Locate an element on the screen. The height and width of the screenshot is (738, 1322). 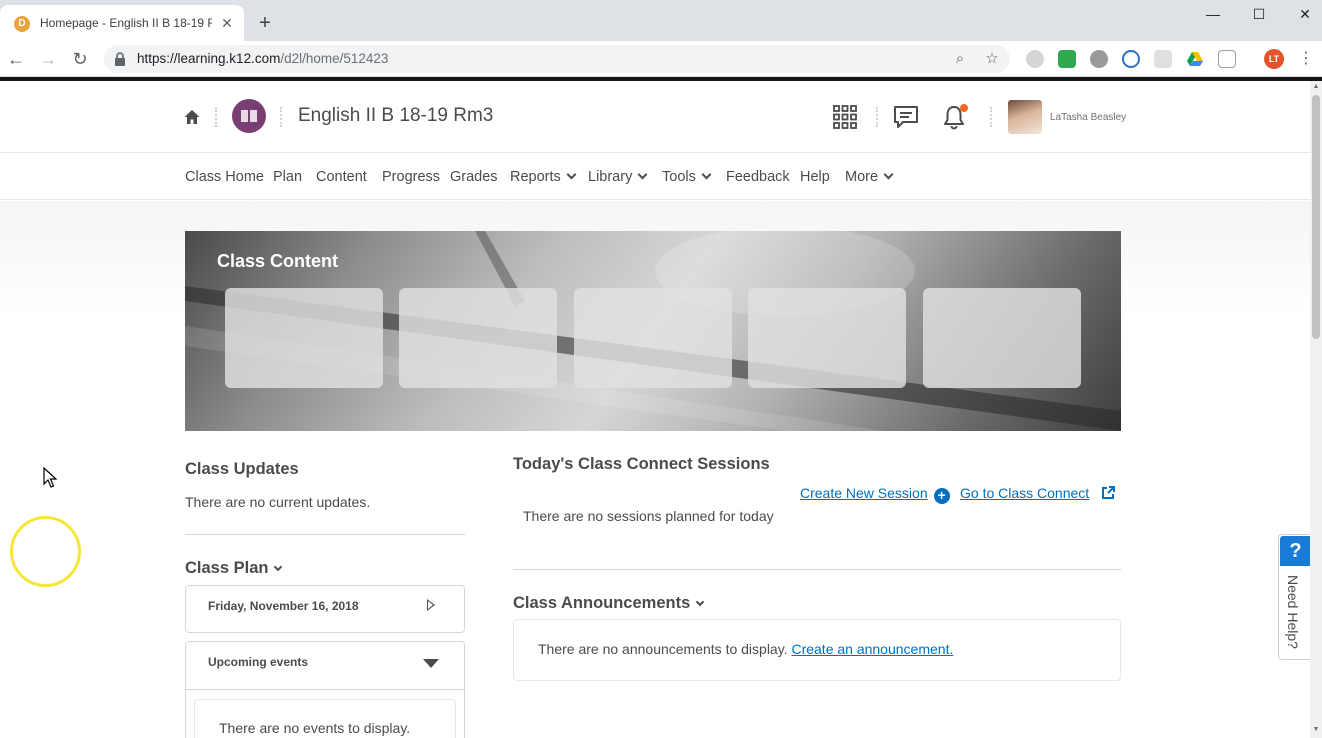
extension-circle-icon is located at coordinates (1035, 59).